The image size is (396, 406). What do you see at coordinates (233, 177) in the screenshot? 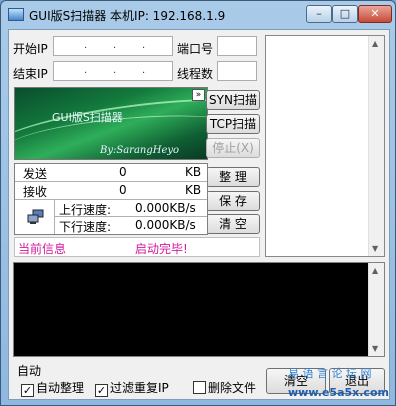
I see `organize-button: 整 理` at bounding box center [233, 177].